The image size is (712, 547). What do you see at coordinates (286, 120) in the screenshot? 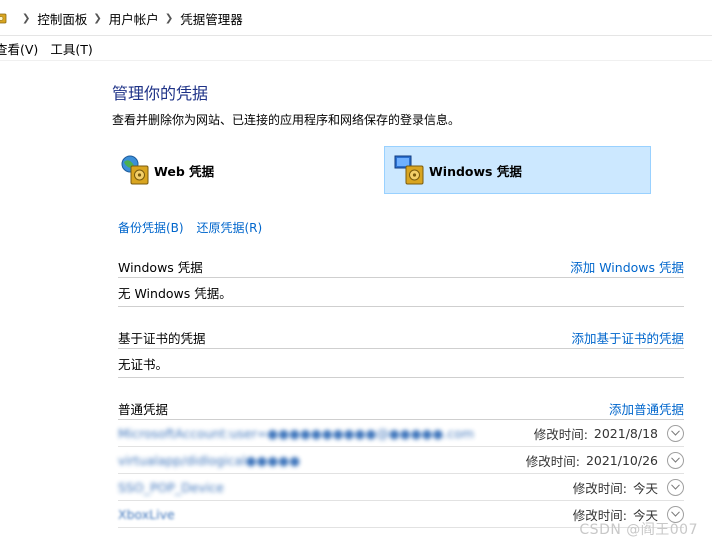
I see `page-description: 查看并删除你为网站、已连接的应用程序和网络保存的登录信息。` at bounding box center [286, 120].